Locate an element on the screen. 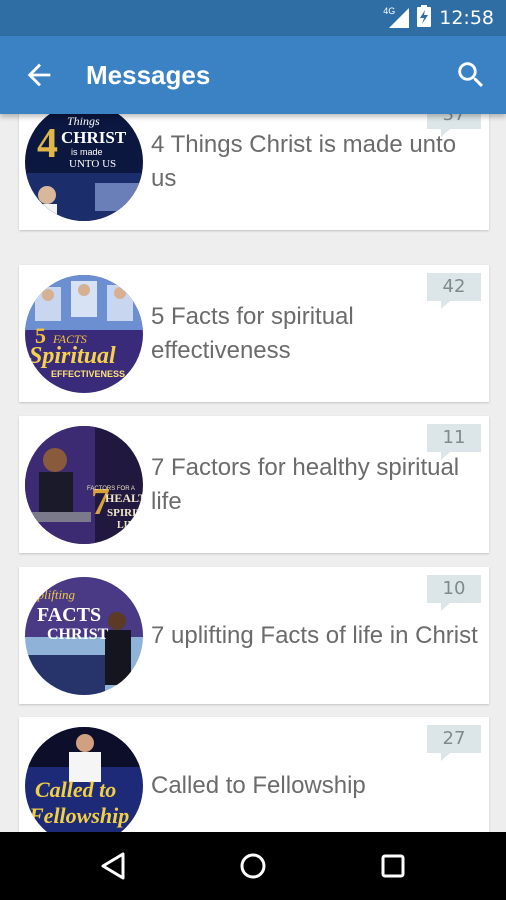 This screenshot has height=900, width=506. arrow-left-icon is located at coordinates (39, 75).